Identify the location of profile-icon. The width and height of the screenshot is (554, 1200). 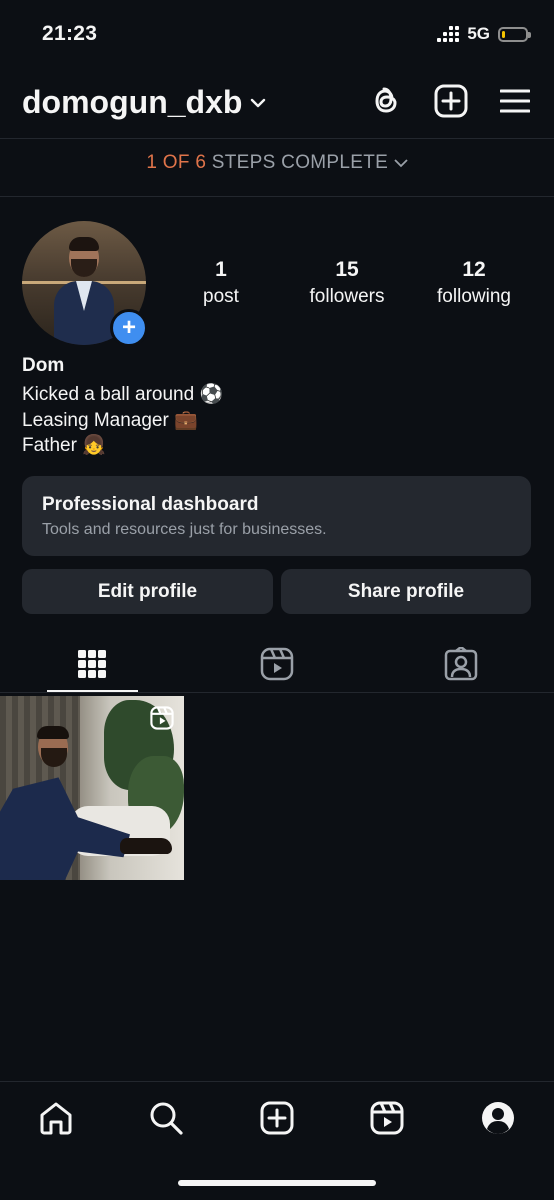
(498, 1118).